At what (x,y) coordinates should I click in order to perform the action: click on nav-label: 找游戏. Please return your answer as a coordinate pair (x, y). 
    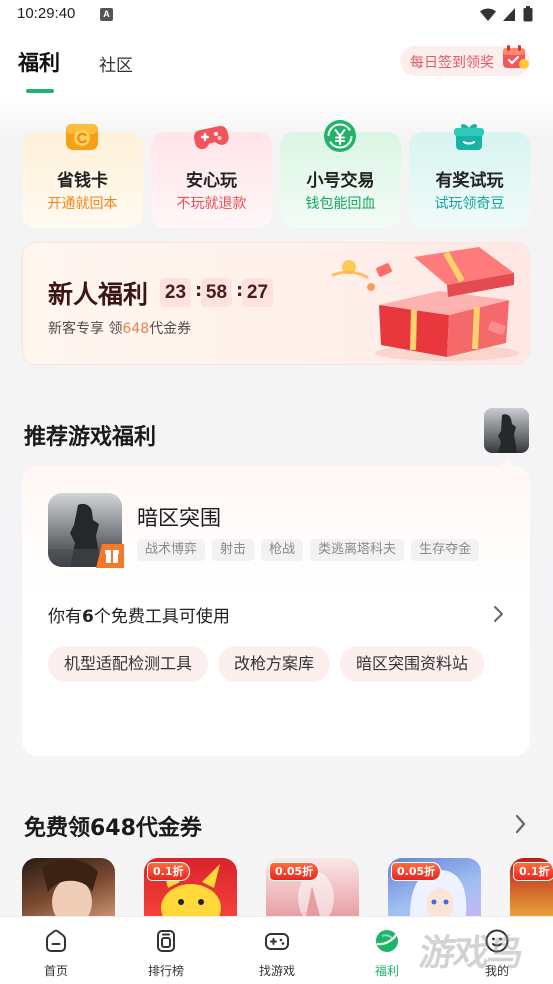
    Looking at the image, I should click on (276, 971).